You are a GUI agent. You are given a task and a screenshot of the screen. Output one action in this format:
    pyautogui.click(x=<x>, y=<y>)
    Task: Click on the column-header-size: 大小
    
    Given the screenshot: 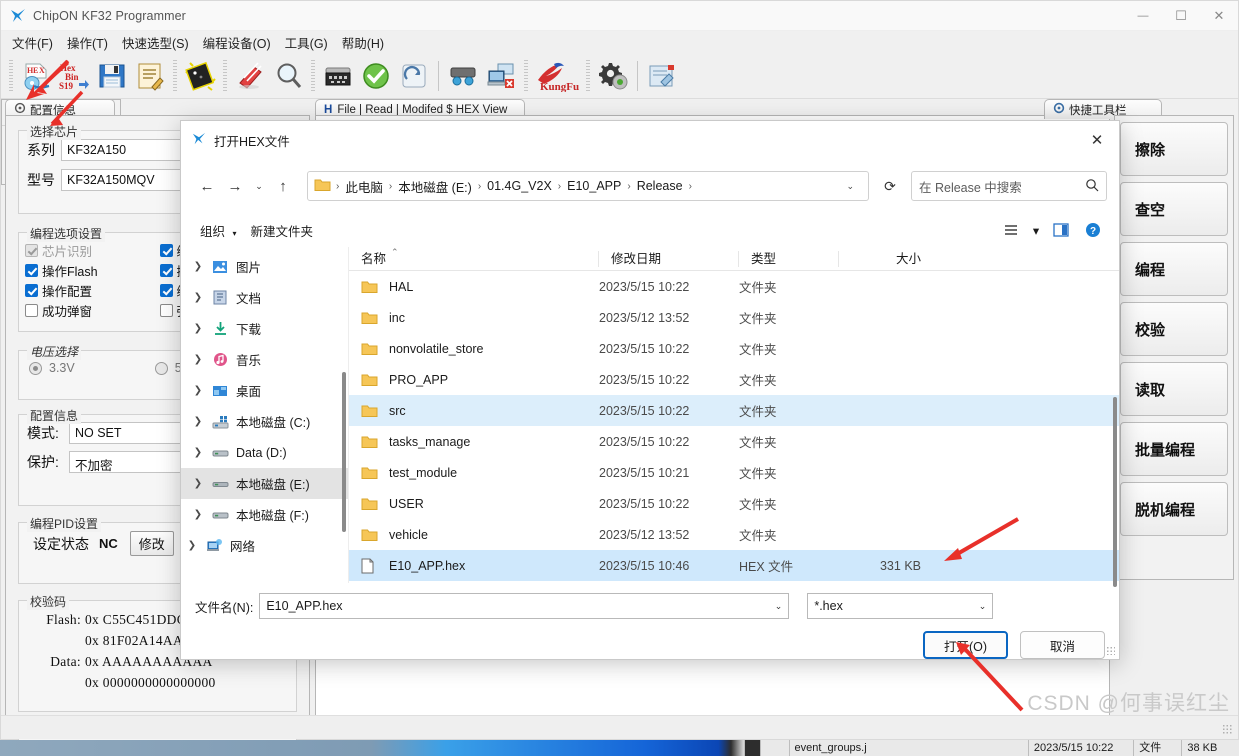 What is the action you would take?
    pyautogui.click(x=884, y=259)
    